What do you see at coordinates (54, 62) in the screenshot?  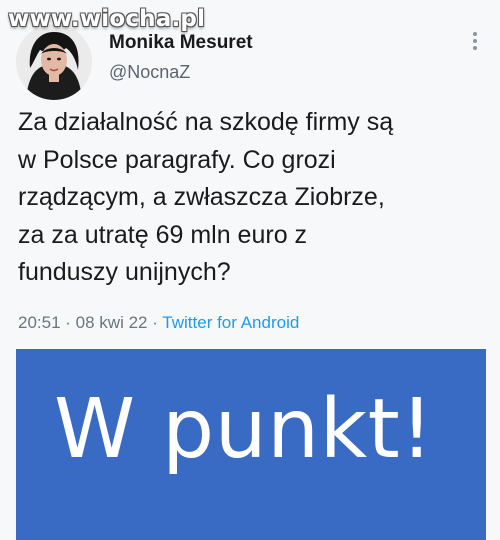 I see `avatar` at bounding box center [54, 62].